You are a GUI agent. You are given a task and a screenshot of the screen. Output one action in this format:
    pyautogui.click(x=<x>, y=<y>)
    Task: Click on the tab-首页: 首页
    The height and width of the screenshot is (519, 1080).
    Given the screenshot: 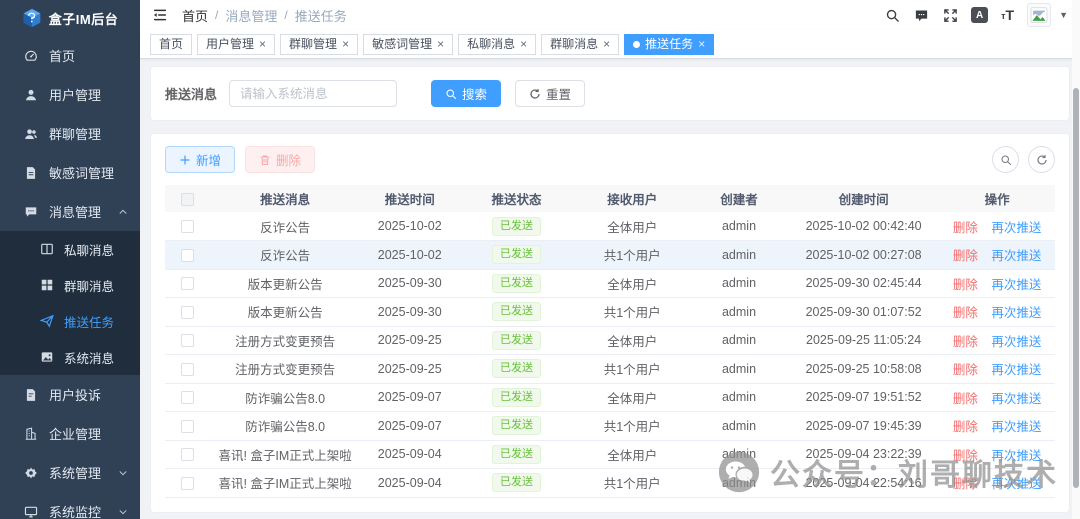 What is the action you would take?
    pyautogui.click(x=171, y=44)
    